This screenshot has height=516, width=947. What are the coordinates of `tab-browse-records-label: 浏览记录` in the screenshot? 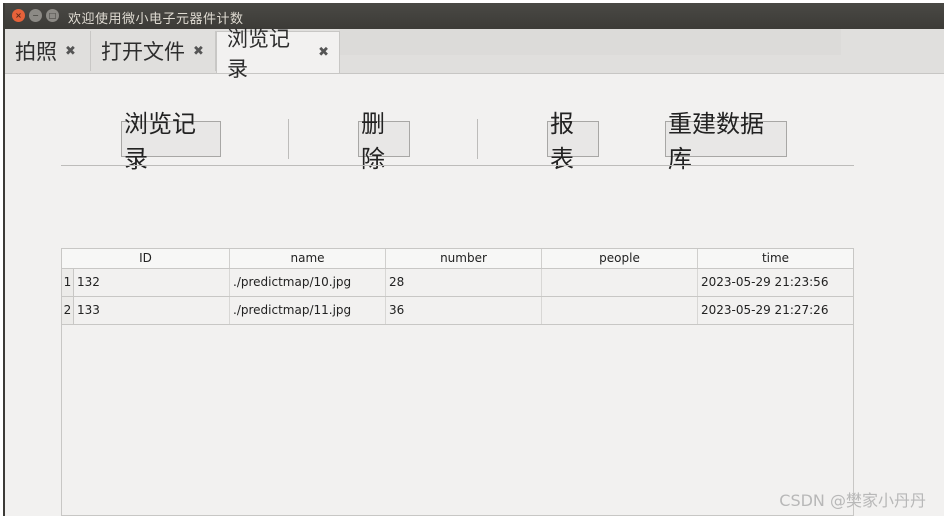 It's located at (258, 53).